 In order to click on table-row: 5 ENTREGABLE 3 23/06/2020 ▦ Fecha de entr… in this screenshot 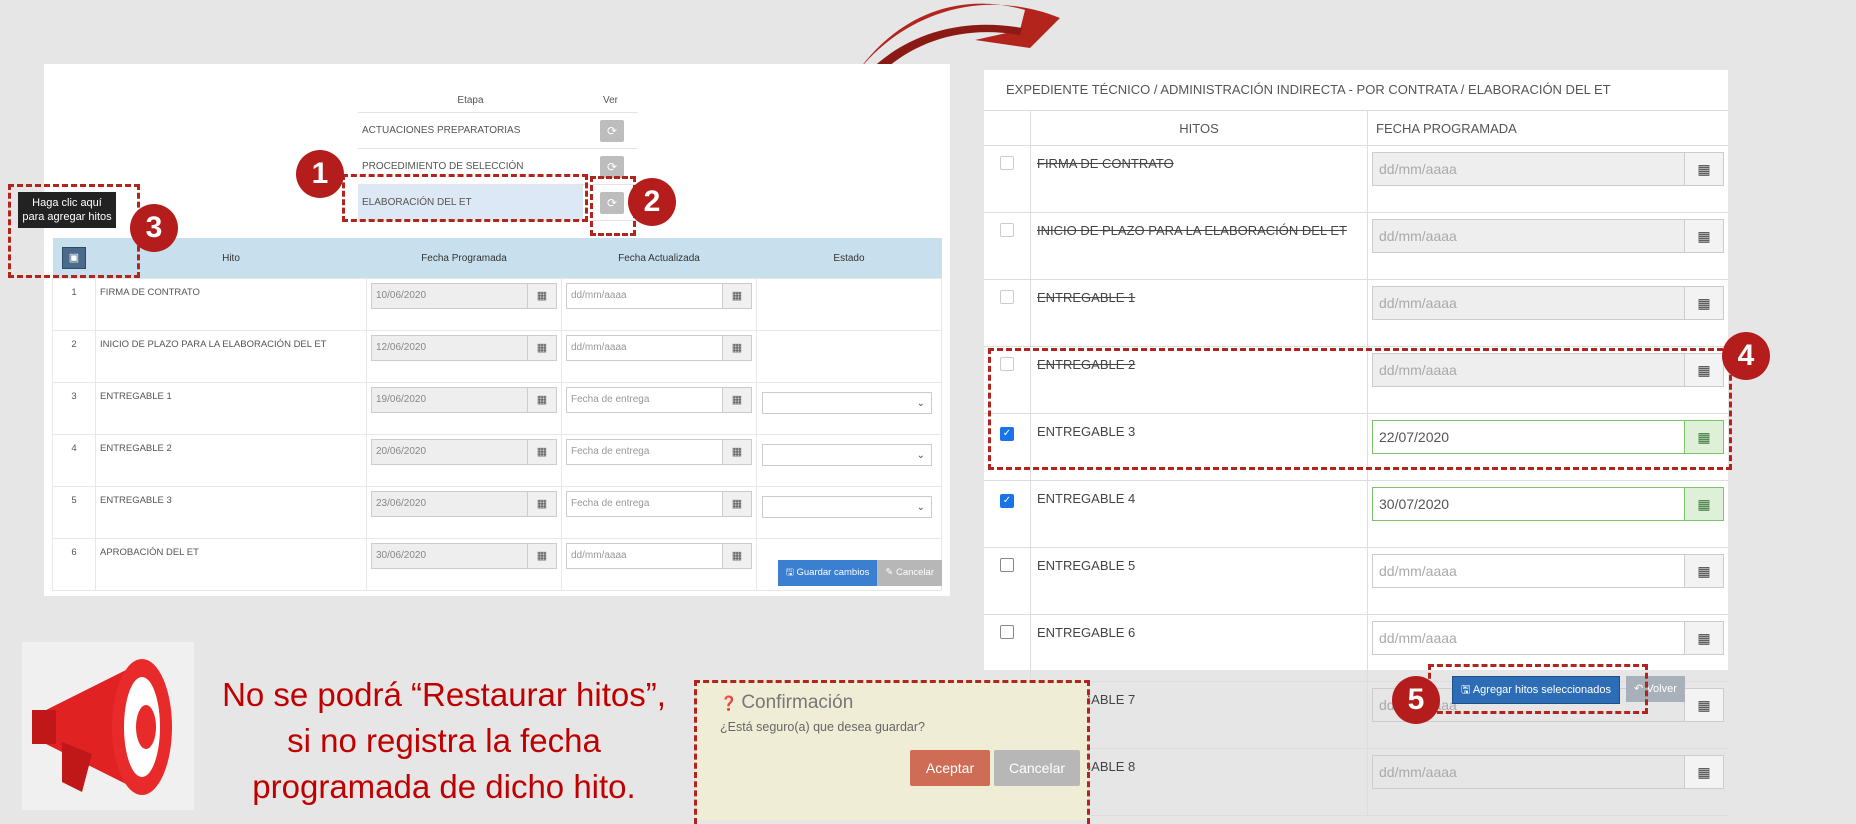, I will do `click(497, 512)`.